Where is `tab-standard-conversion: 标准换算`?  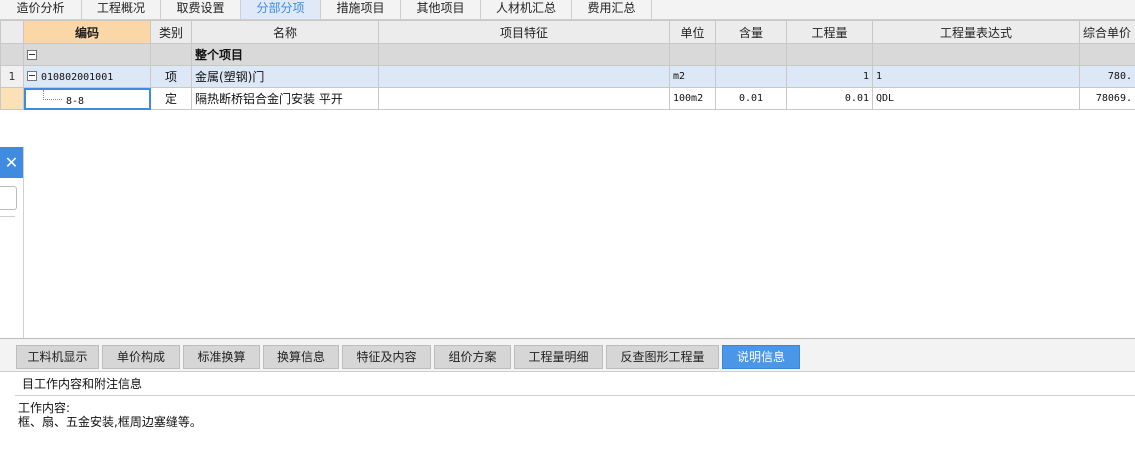
tab-standard-conversion: 标准换算 is located at coordinates (221, 357).